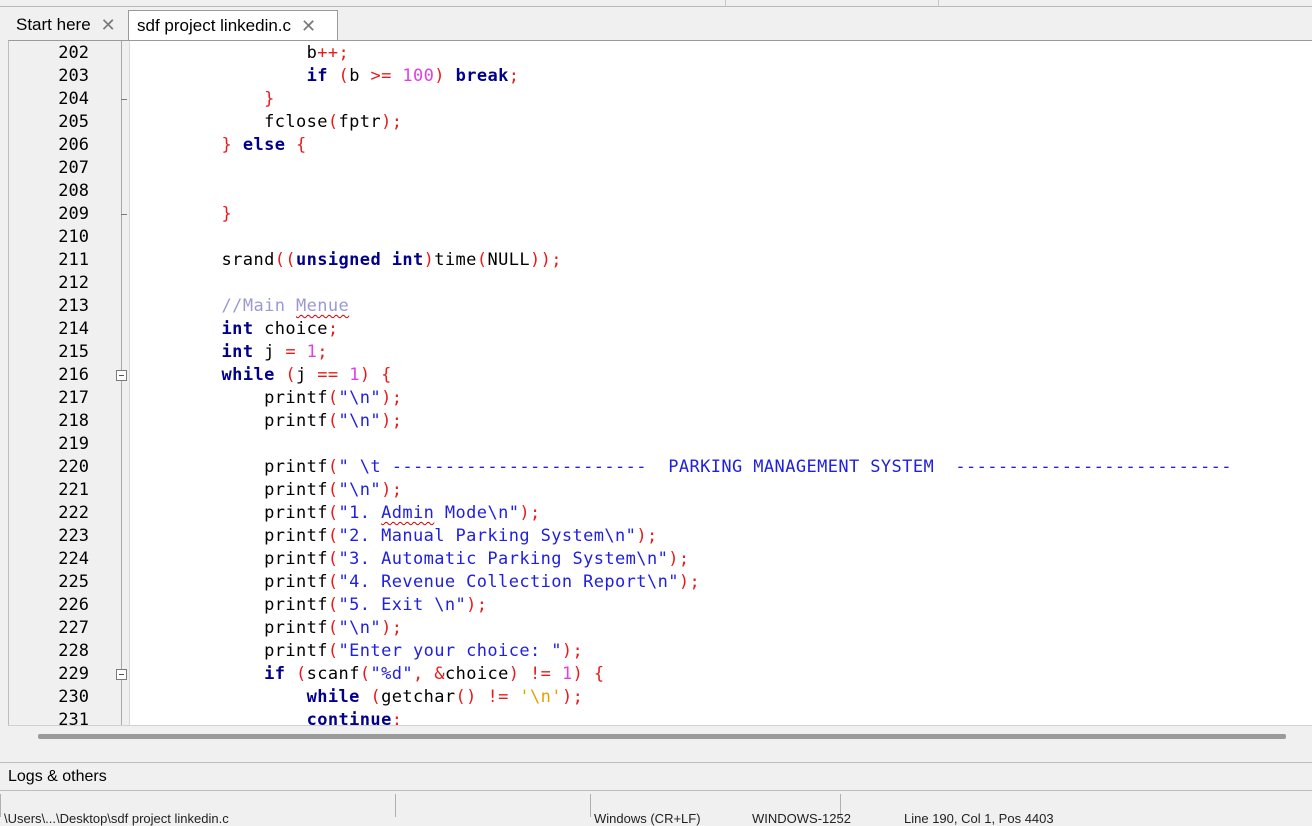  I want to click on code-token: "Enter your choice: ", so click(450, 651).